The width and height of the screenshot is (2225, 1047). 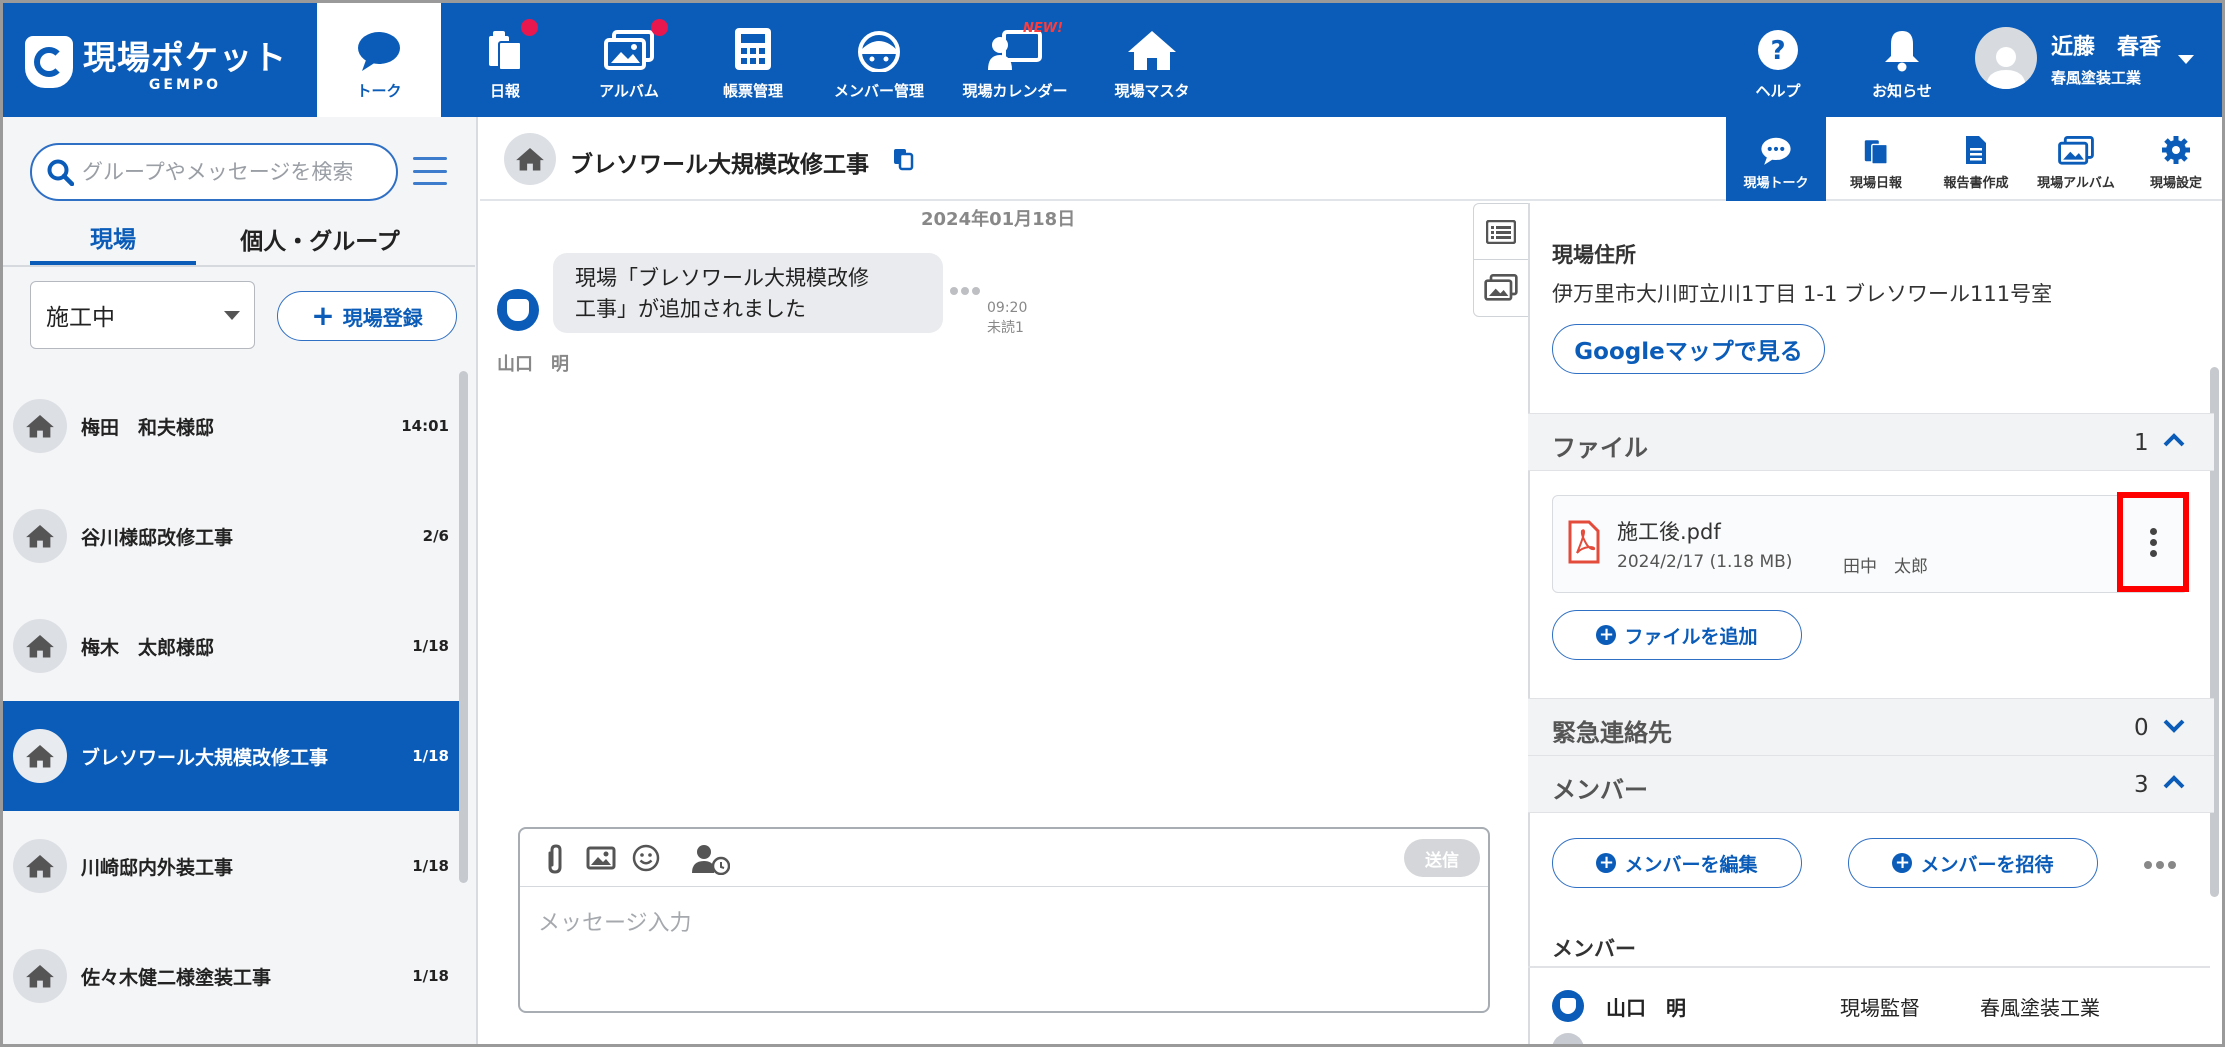 I want to click on avatar, so click(x=2006, y=58).